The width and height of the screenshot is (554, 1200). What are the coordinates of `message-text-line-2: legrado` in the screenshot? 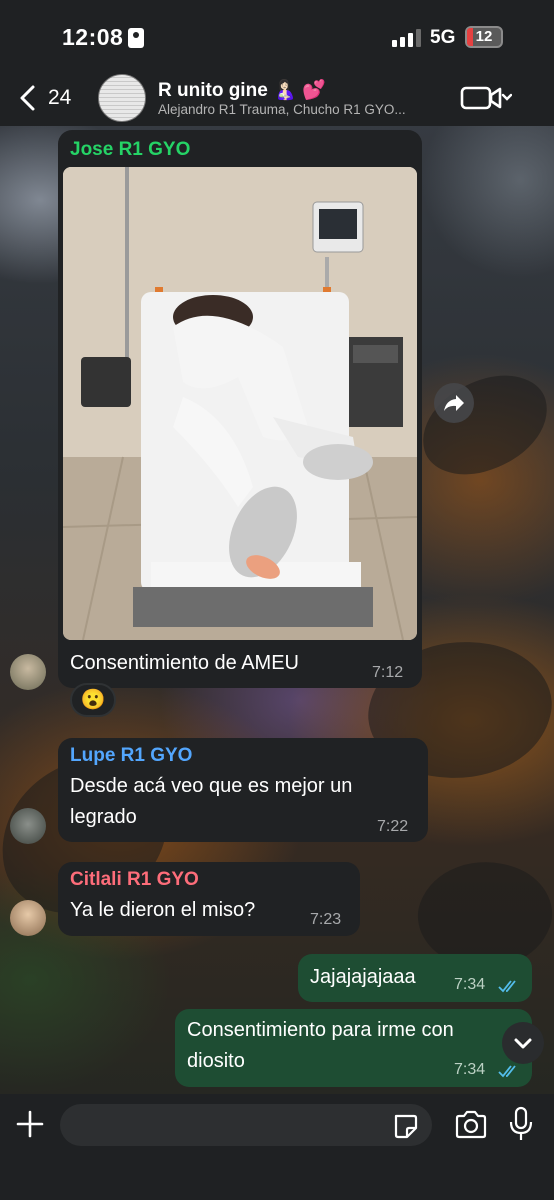 It's located at (103, 817).